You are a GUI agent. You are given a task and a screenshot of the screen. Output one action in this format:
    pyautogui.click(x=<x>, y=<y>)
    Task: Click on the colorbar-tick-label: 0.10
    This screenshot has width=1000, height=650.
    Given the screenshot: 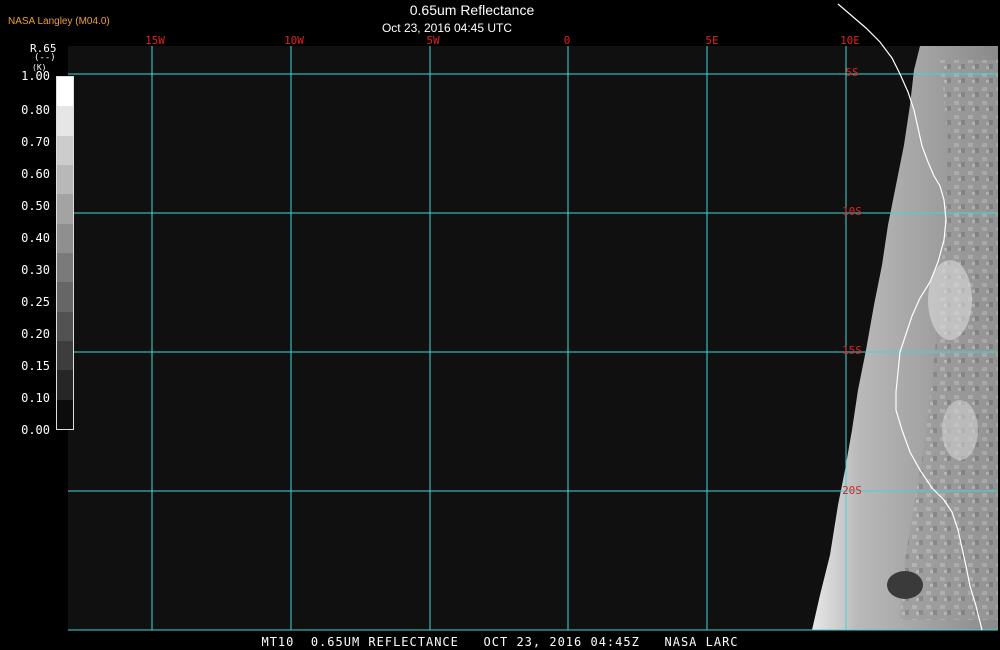 What is the action you would take?
    pyautogui.click(x=35, y=398)
    